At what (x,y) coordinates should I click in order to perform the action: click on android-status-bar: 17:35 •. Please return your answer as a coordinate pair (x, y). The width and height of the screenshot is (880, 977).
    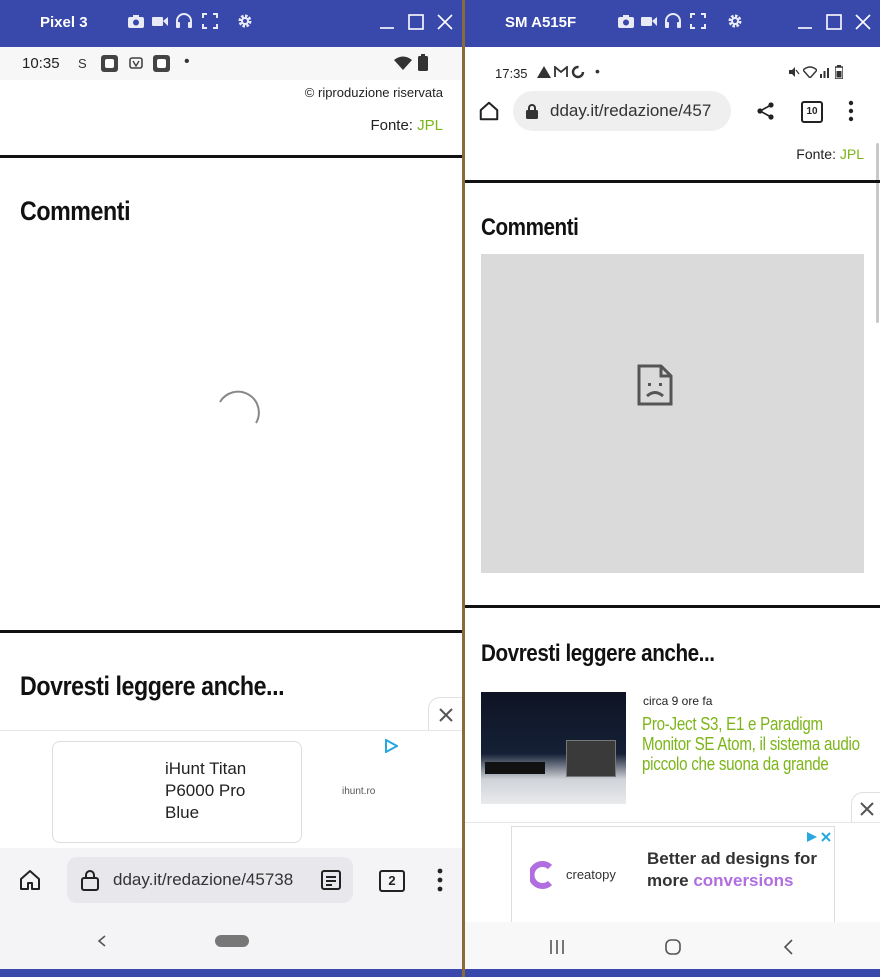
    Looking at the image, I should click on (672, 68).